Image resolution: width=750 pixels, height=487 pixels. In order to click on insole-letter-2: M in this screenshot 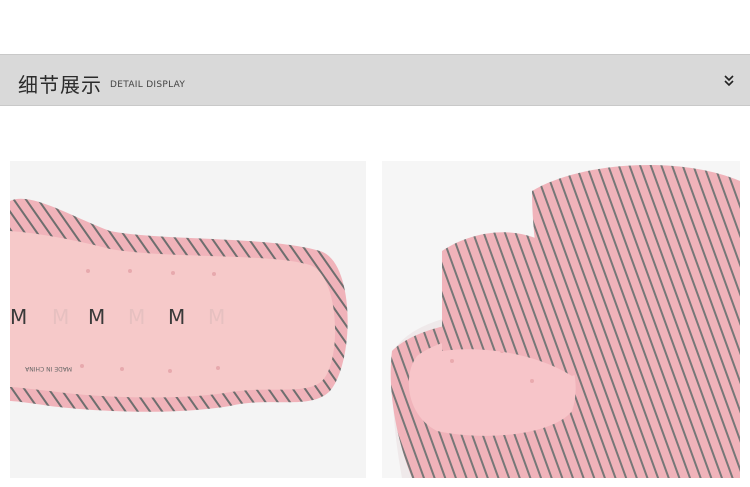, I will do `click(60, 317)`.